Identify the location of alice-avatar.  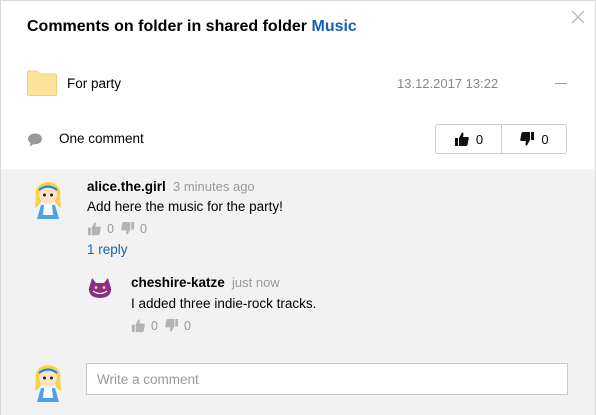
(48, 200).